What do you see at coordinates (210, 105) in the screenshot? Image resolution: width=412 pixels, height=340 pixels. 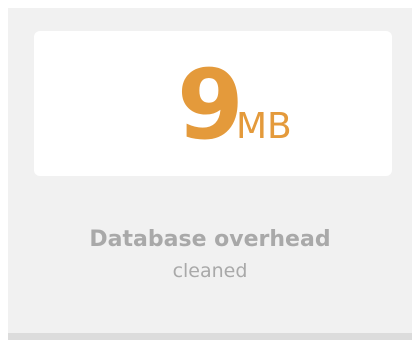 I see `stat-number: 9` at bounding box center [210, 105].